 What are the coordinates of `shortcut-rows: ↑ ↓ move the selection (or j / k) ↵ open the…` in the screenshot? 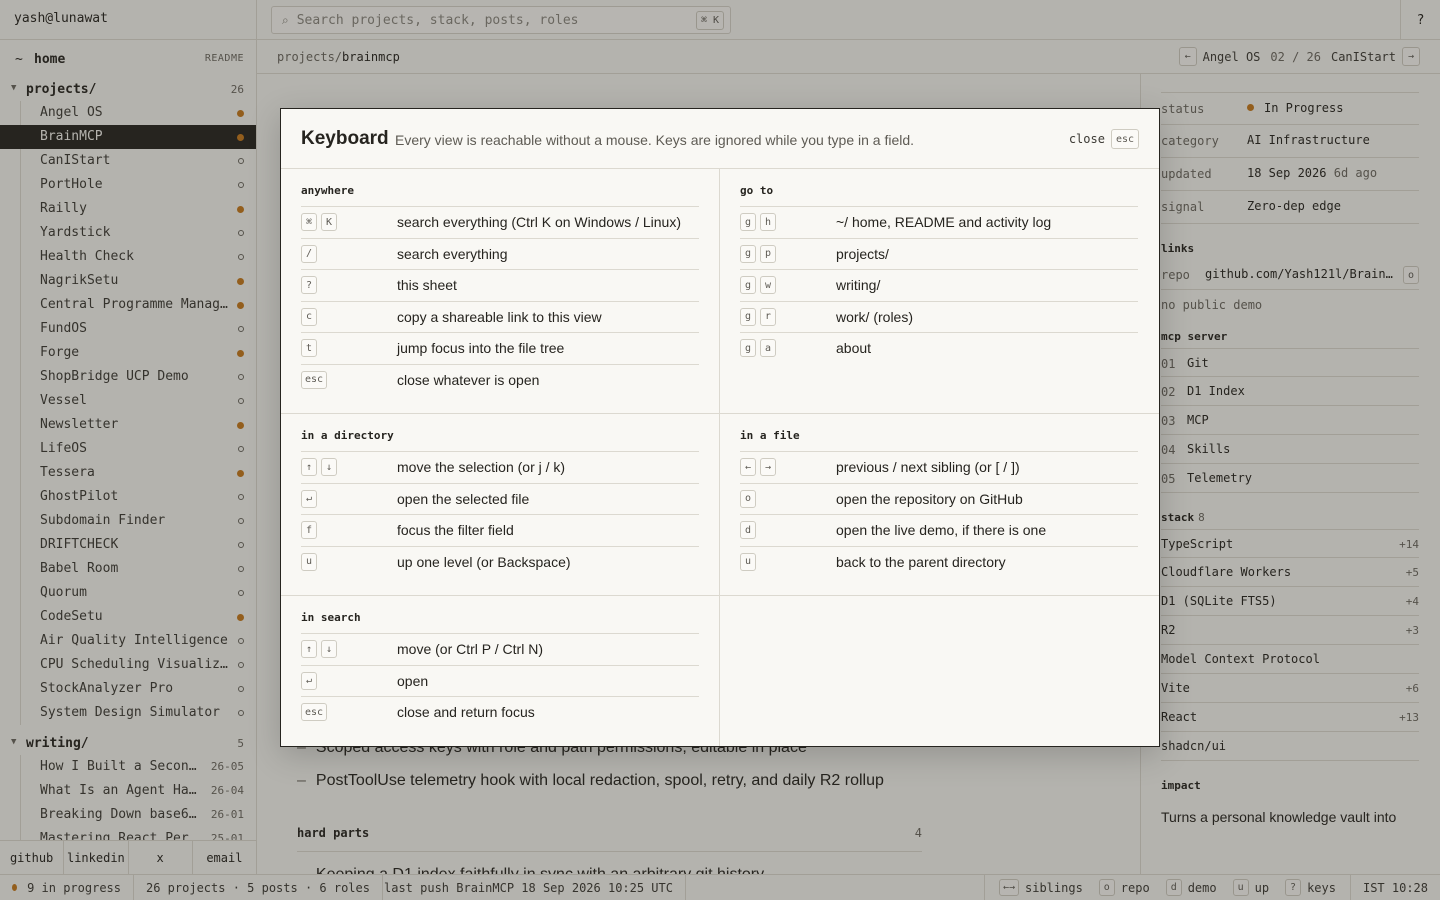 It's located at (500, 514).